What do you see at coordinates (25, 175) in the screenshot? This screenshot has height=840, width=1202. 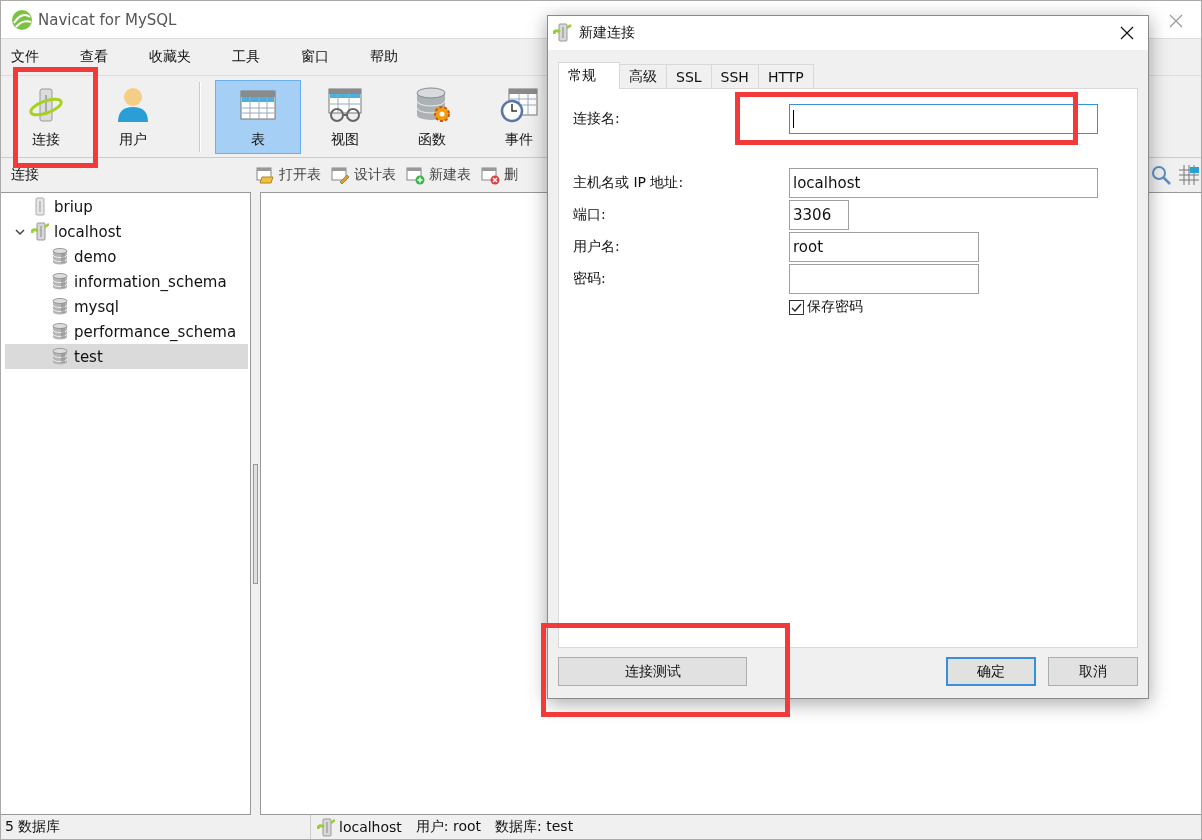 I see `section-label: 连接` at bounding box center [25, 175].